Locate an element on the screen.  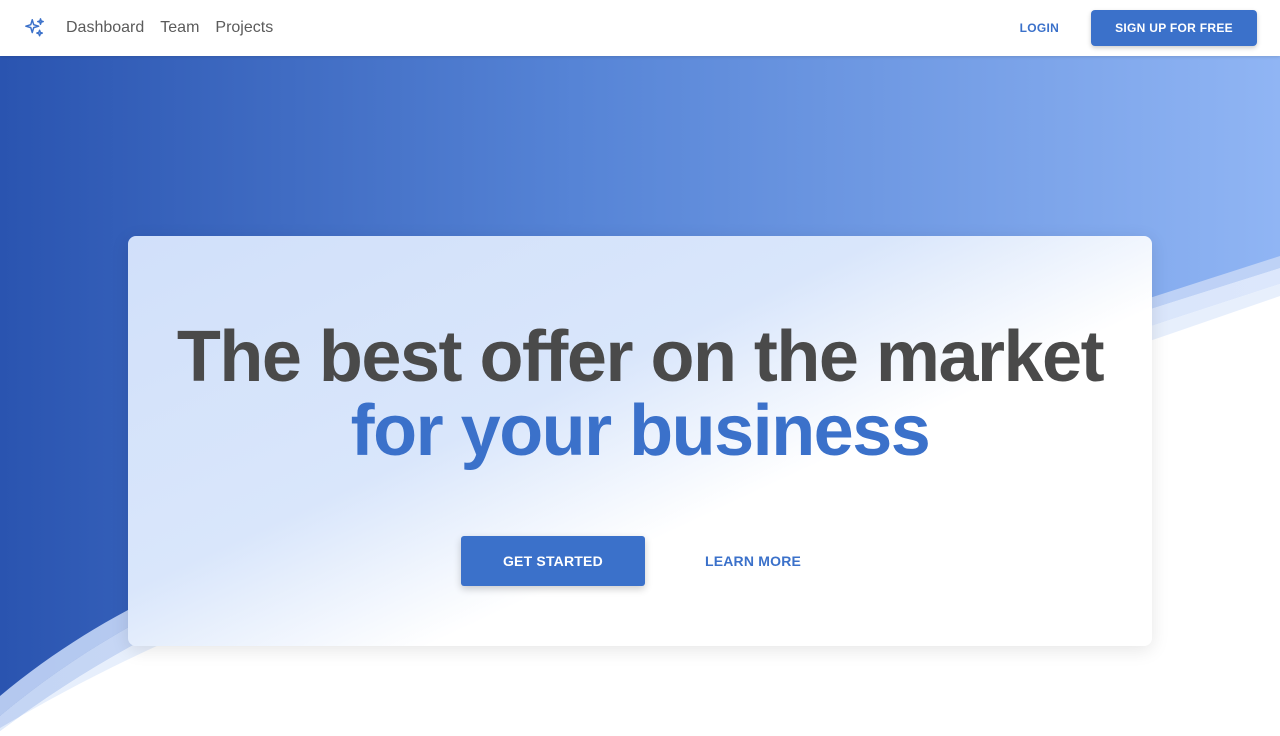
main-nav: Dashboard Team Projects is located at coordinates (177, 28).